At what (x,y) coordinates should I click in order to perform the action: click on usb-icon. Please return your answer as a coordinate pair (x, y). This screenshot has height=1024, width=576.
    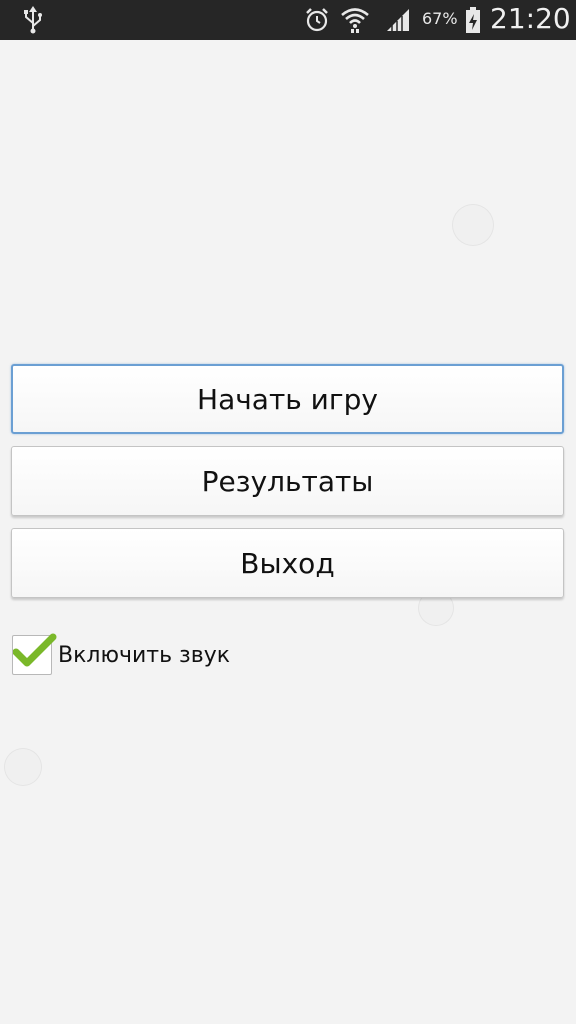
    Looking at the image, I should click on (33, 20).